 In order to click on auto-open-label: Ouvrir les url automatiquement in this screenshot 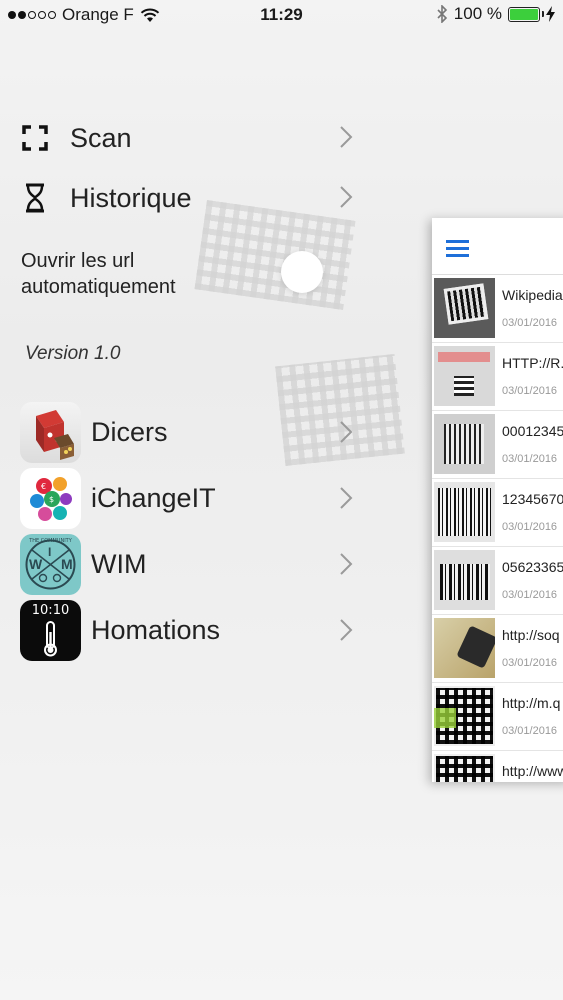, I will do `click(98, 274)`.